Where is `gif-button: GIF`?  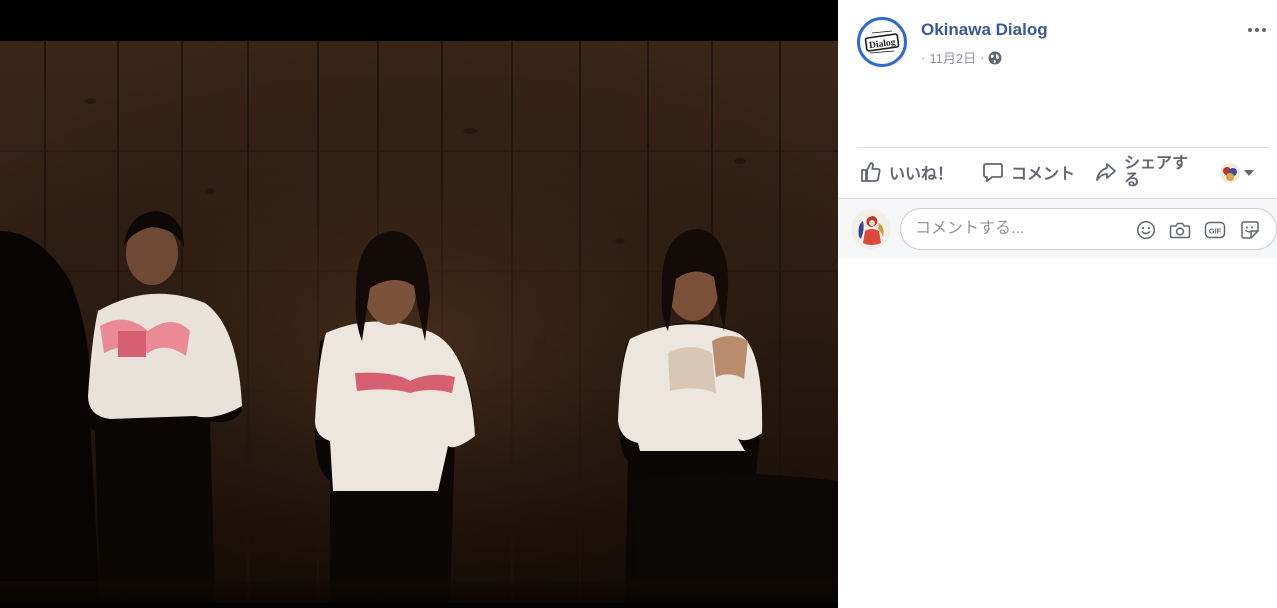 gif-button: GIF is located at coordinates (1215, 230).